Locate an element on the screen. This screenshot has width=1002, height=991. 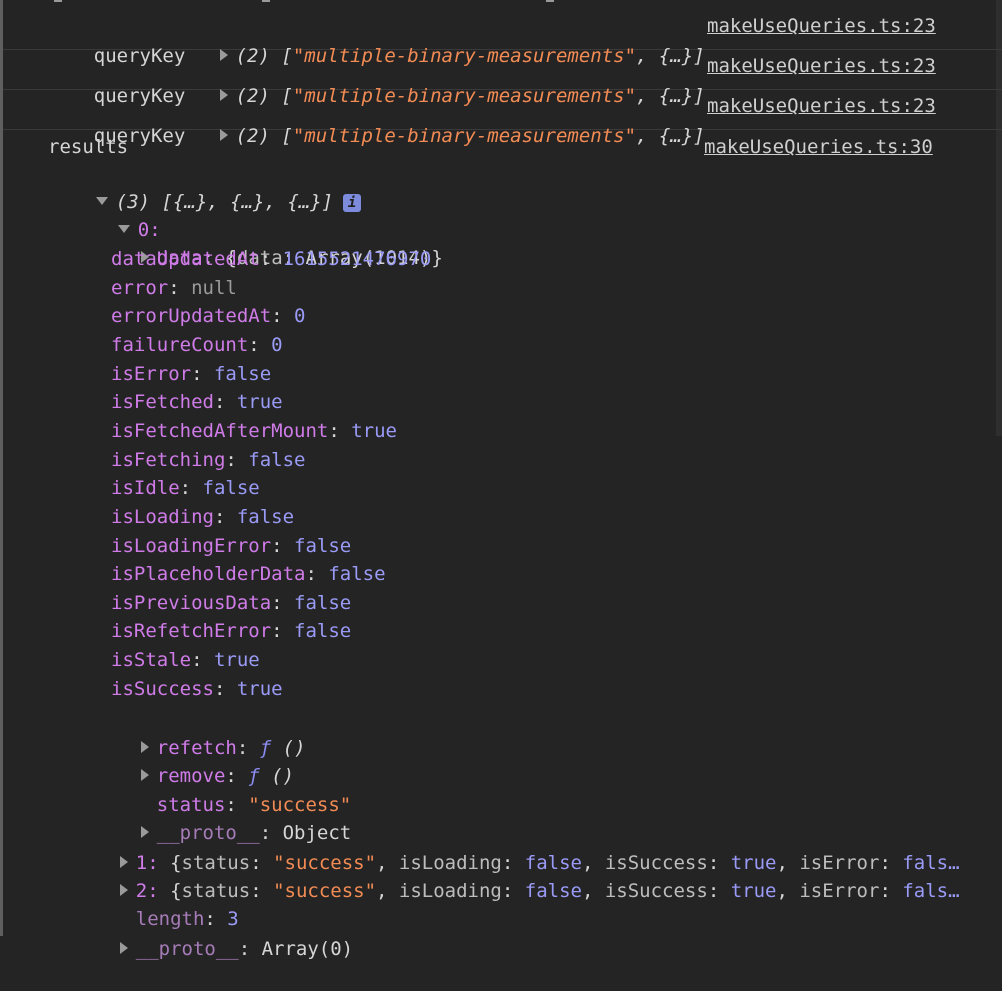
prop-key: isRefetchError is located at coordinates (191, 631).